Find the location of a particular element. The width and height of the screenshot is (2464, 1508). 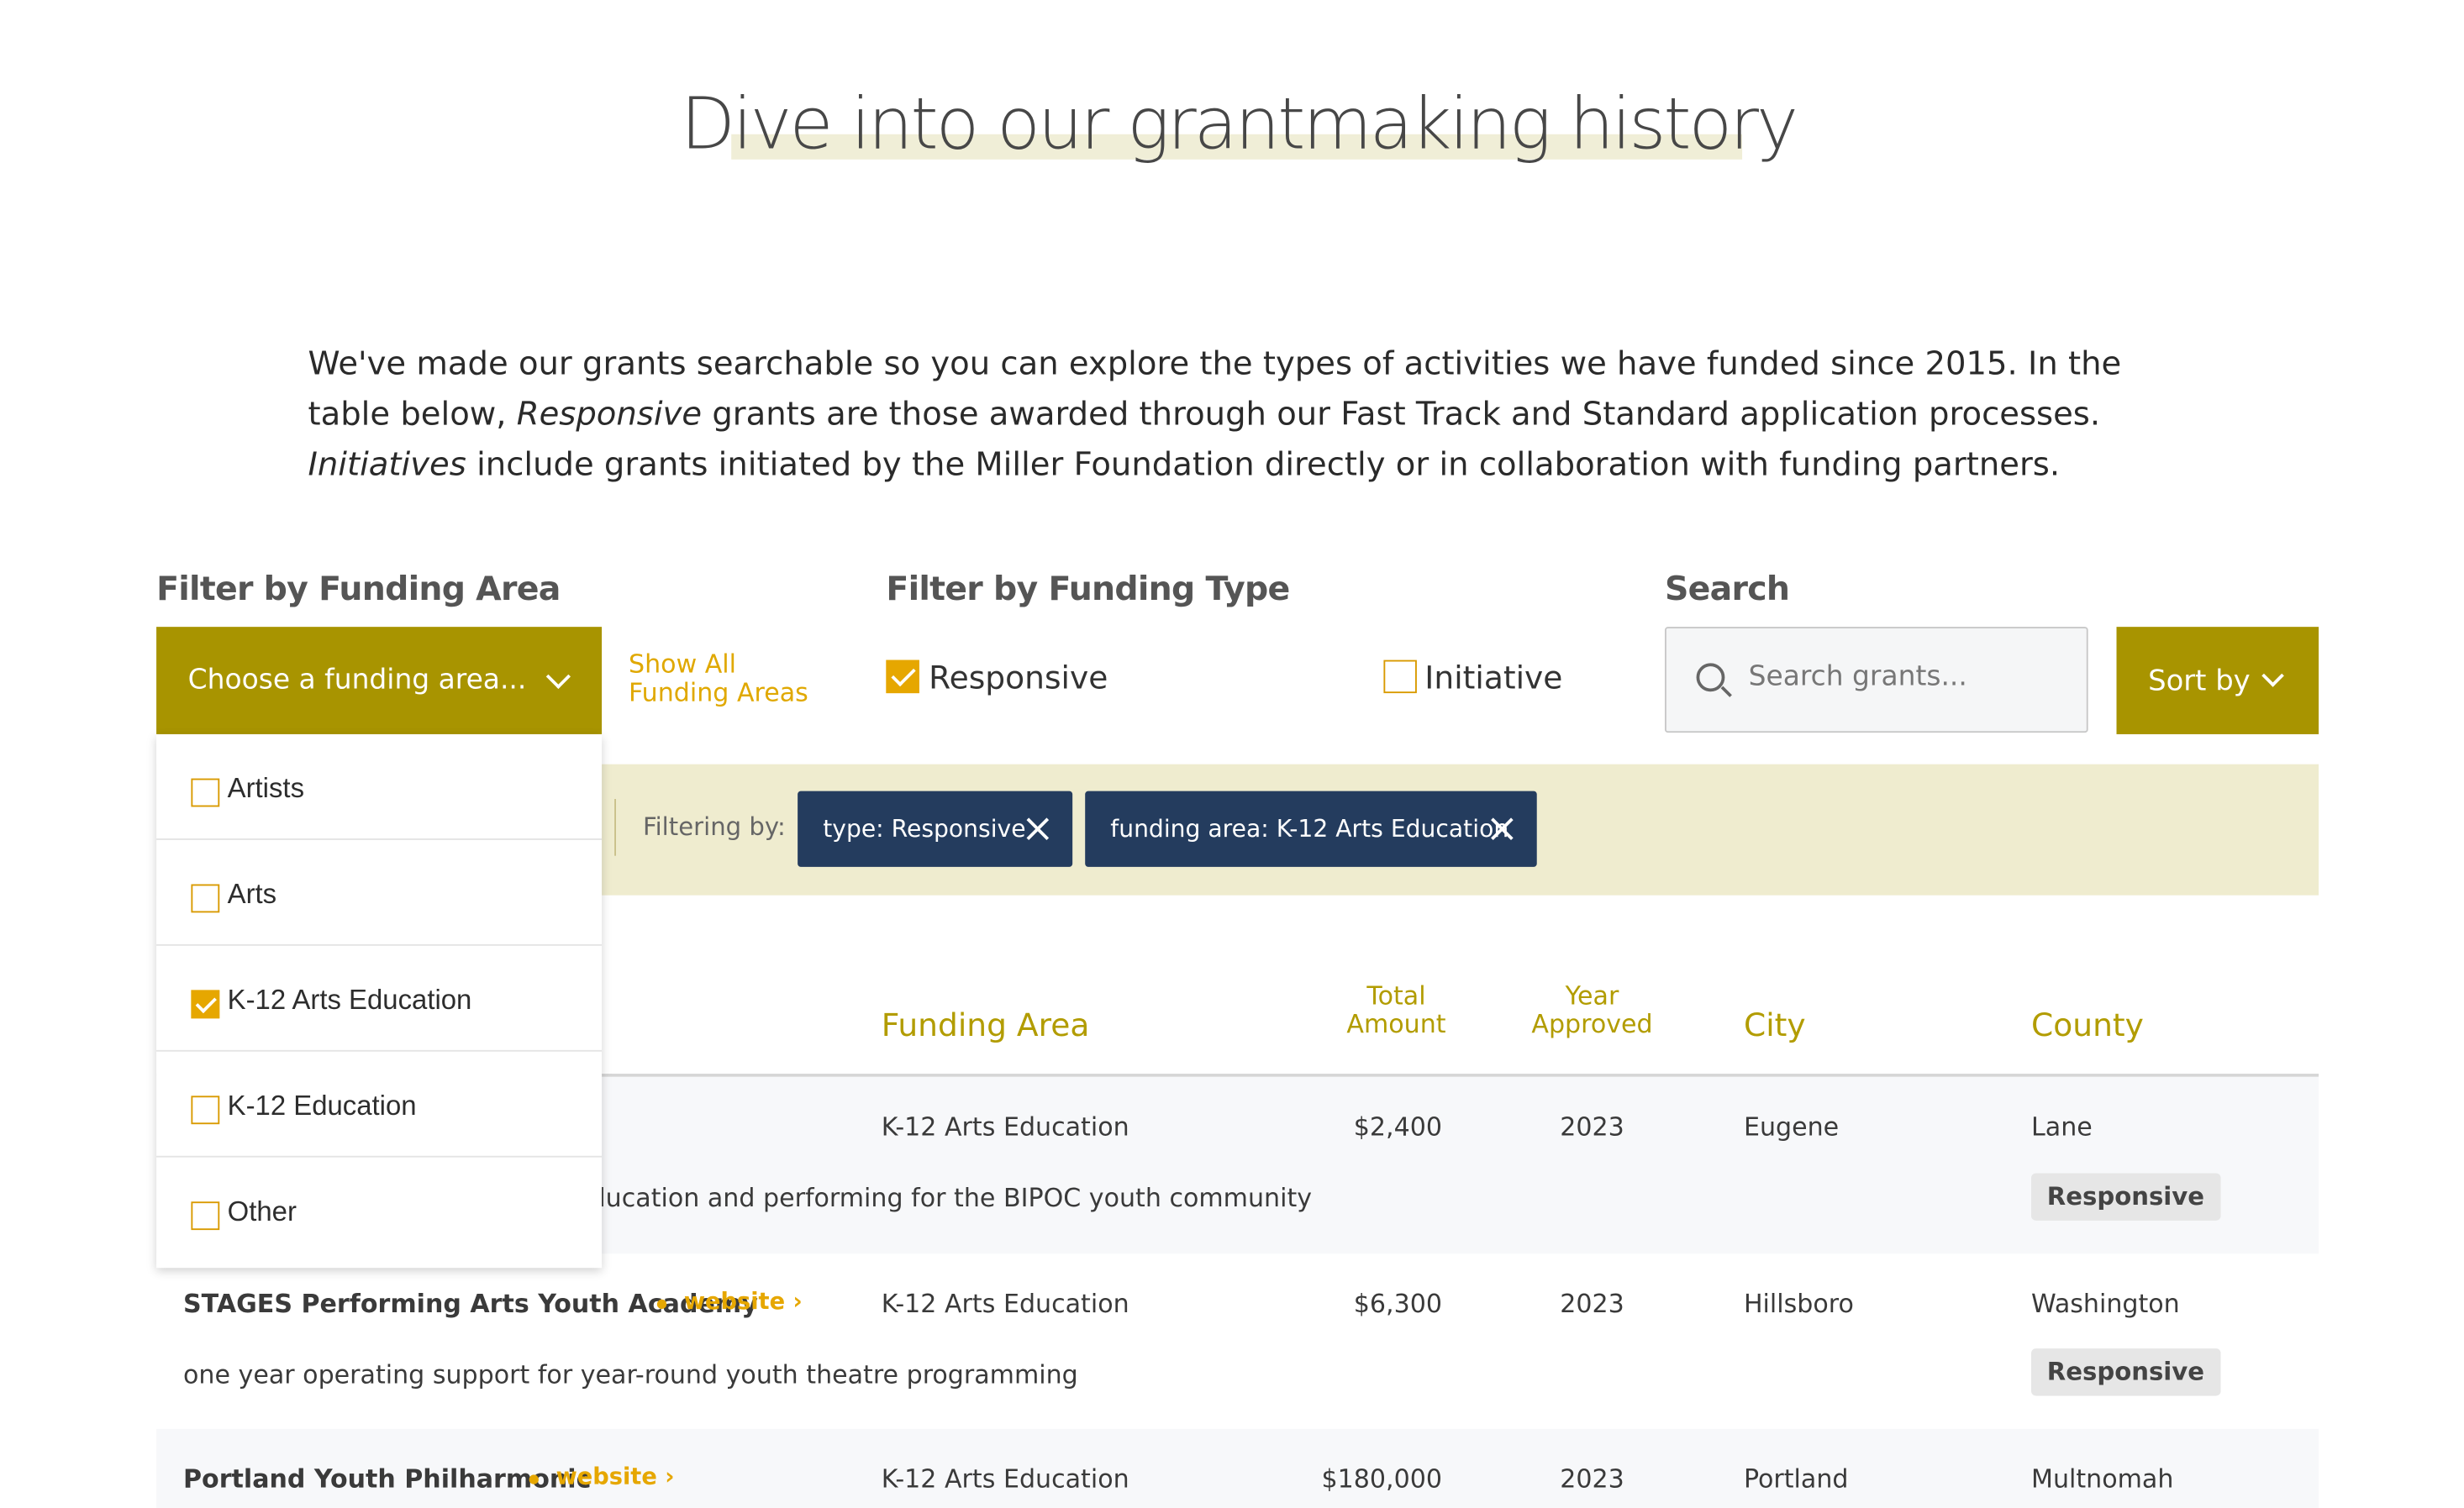

initiative-checkbox is located at coordinates (1400, 676).